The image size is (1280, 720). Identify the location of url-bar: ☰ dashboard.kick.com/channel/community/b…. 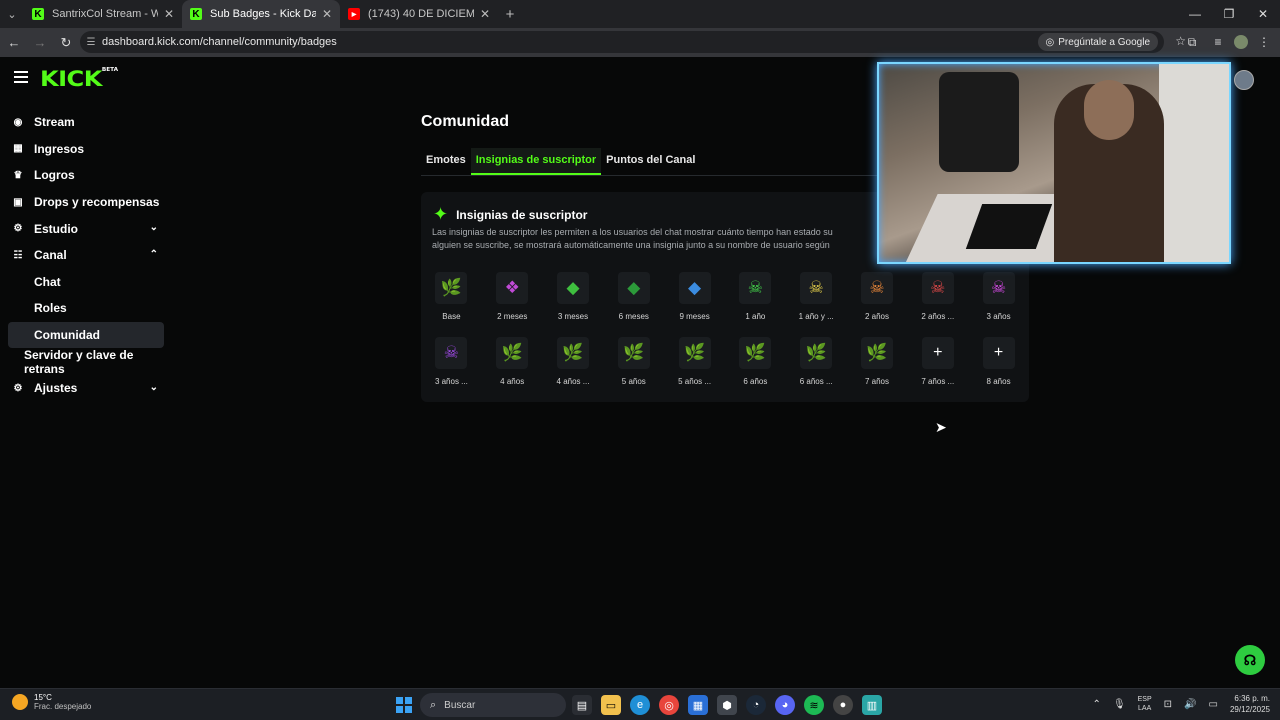
(633, 42).